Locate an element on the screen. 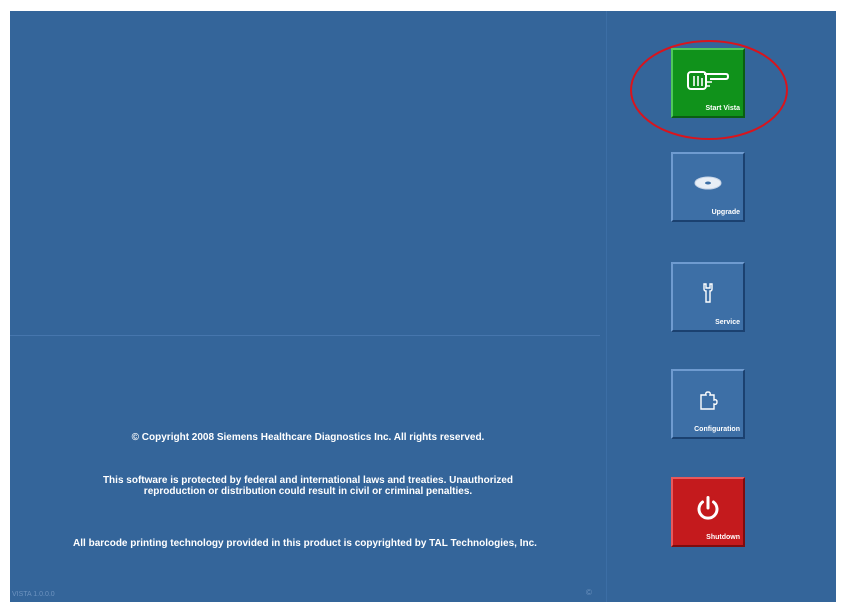 The height and width of the screenshot is (610, 846). content-divider is located at coordinates (305, 335).